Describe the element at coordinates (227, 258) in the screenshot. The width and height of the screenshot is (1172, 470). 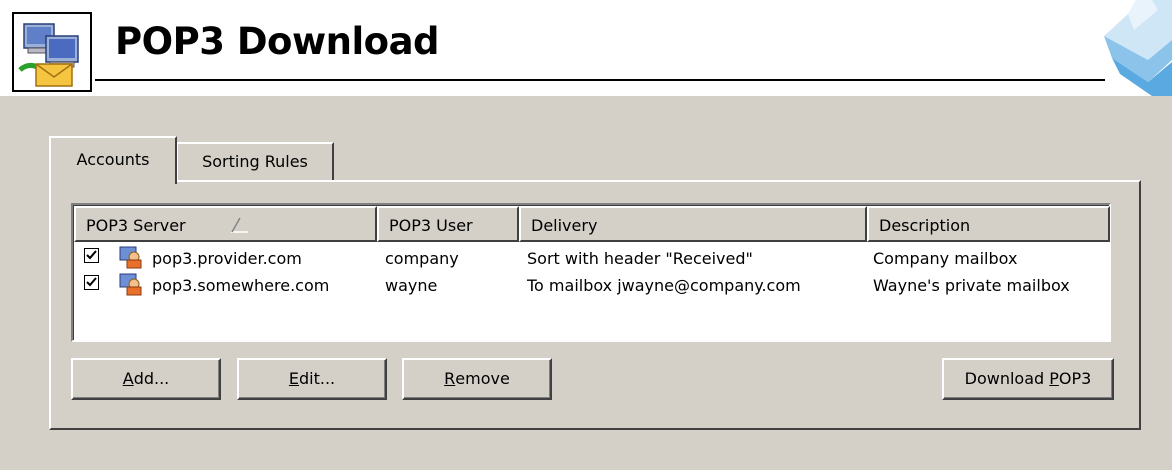
I see `cell-pop3-server: pop3.provider.com` at that location.